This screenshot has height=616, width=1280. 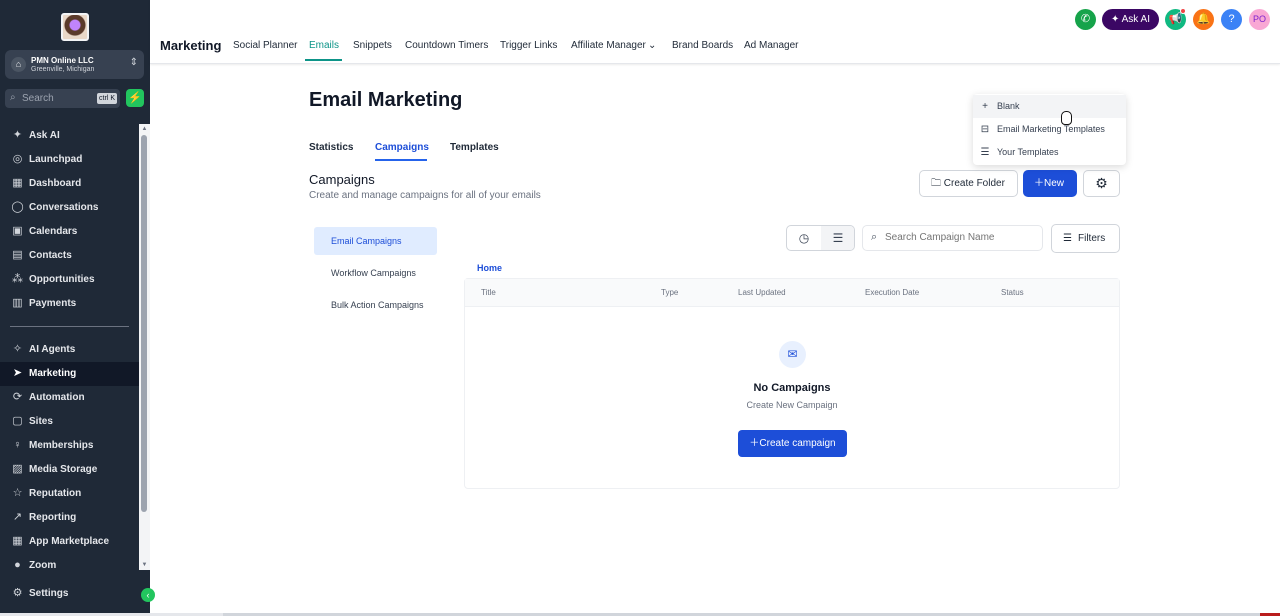 I want to click on campaigns-heading: Campaigns, so click(x=342, y=179).